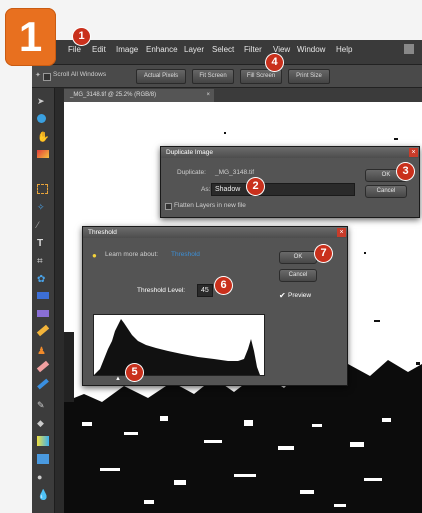 The width and height of the screenshot is (422, 513). What do you see at coordinates (409, 49) in the screenshot?
I see `workspace-icon` at bounding box center [409, 49].